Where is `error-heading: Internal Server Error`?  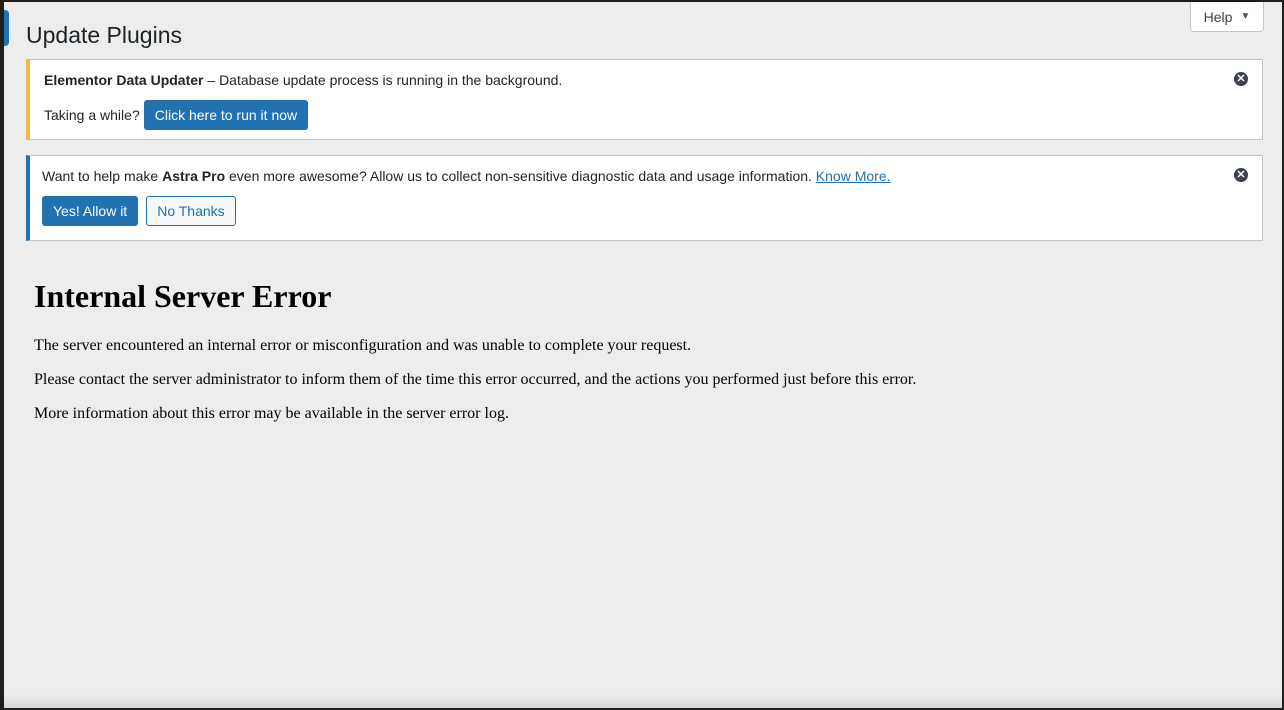 error-heading: Internal Server Error is located at coordinates (183, 296).